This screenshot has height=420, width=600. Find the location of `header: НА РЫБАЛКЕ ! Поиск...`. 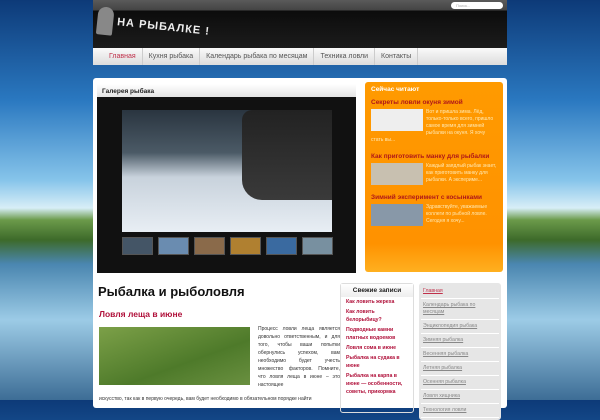

header: НА РЫБАЛКЕ ! Поиск... is located at coordinates (300, 24).